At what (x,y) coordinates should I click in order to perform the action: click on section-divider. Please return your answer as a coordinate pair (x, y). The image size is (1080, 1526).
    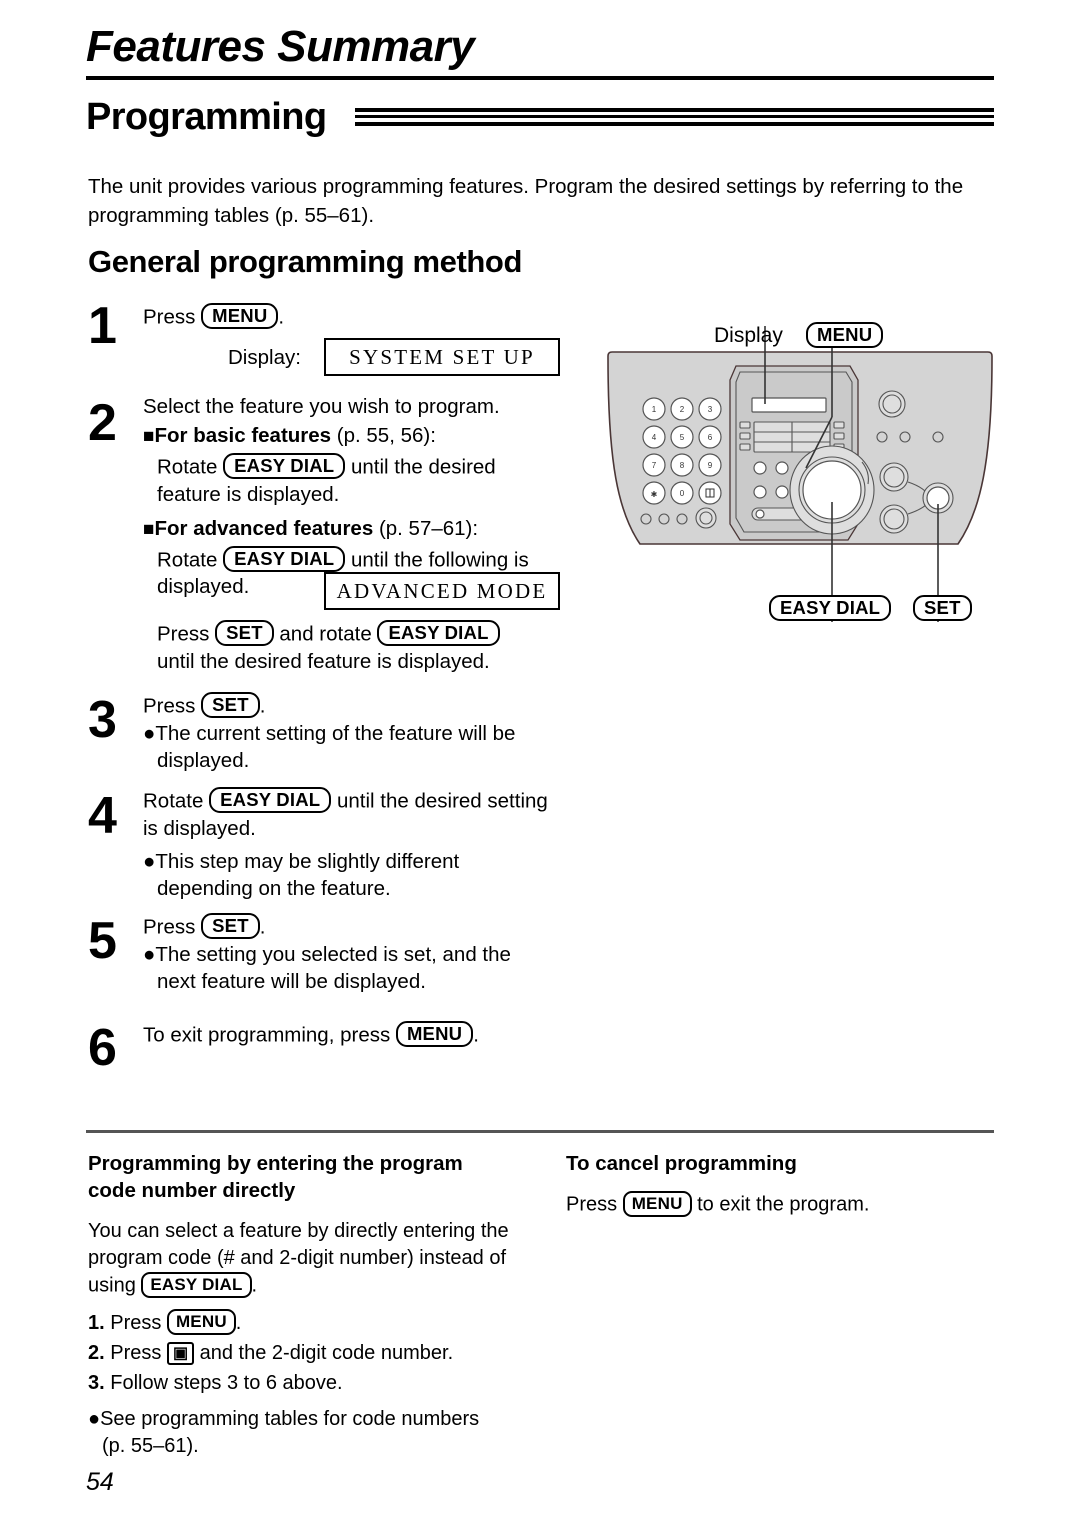
    Looking at the image, I should click on (674, 117).